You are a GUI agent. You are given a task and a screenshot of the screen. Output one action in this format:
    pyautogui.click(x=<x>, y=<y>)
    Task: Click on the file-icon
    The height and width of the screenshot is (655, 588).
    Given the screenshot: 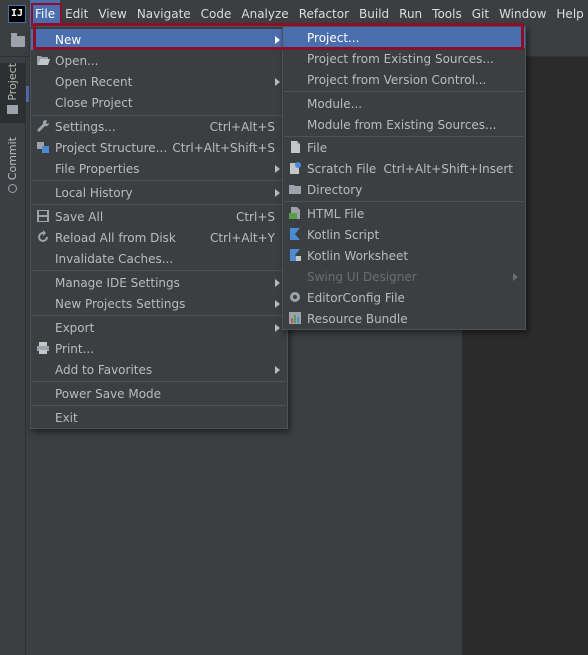 What is the action you would take?
    pyautogui.click(x=295, y=147)
    